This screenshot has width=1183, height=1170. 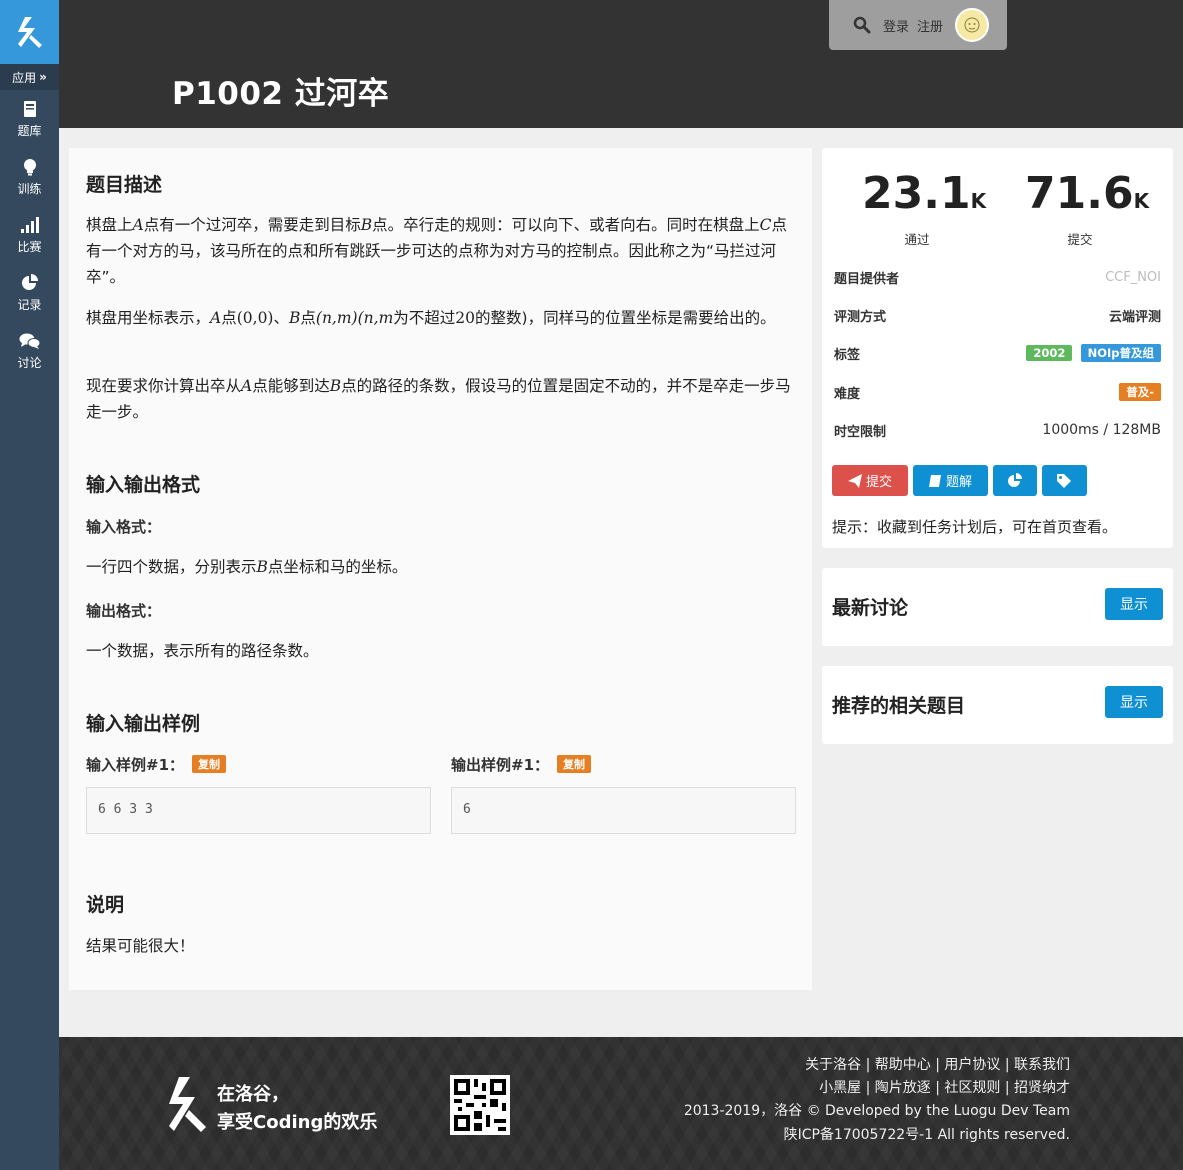 I want to click on double-chevron-right-icon: », so click(x=43, y=77).